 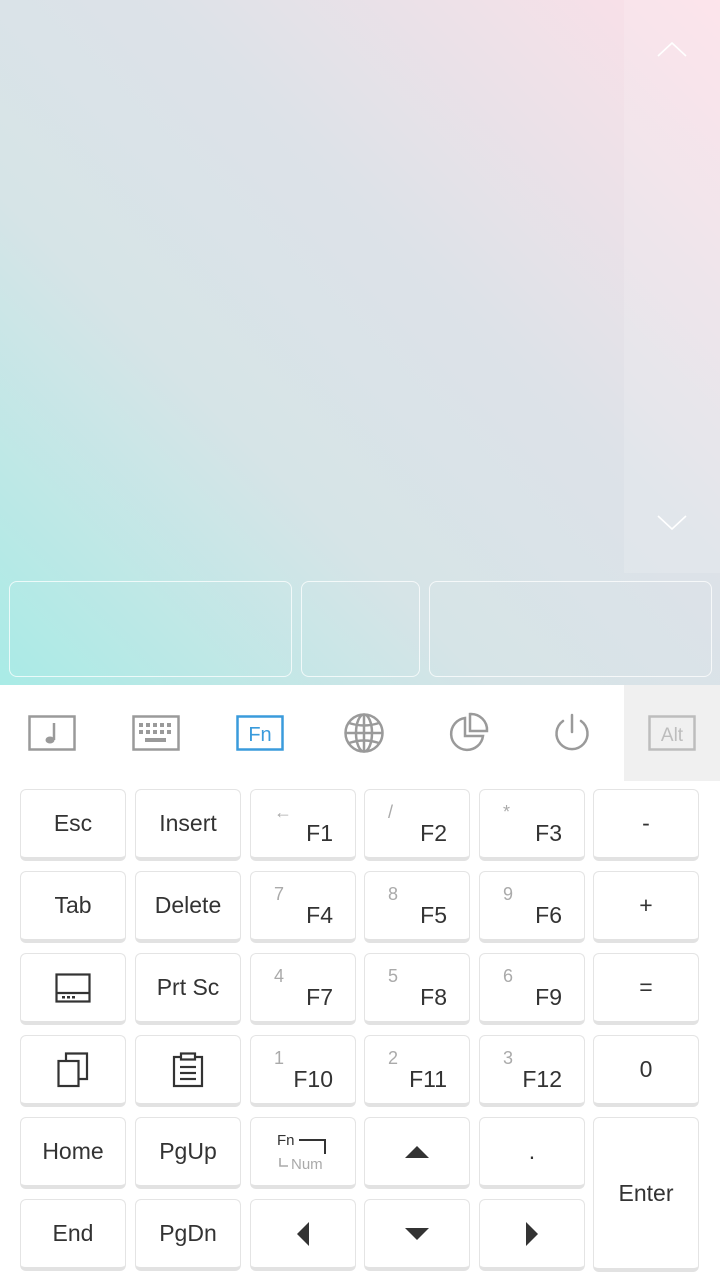 I want to click on key-arrow-up, so click(x=417, y=1153).